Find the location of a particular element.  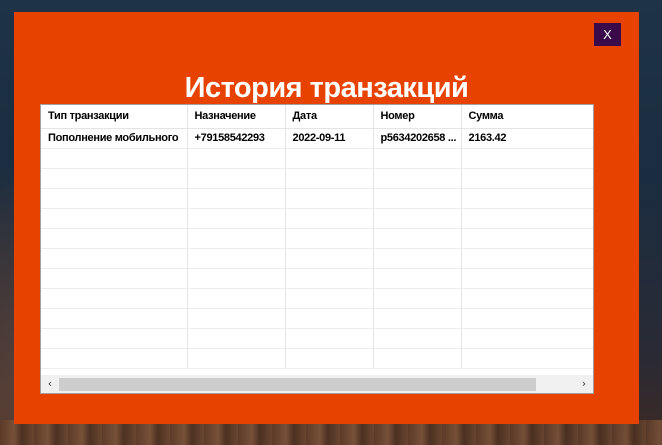

cell-destination: +79158542293 is located at coordinates (236, 138).